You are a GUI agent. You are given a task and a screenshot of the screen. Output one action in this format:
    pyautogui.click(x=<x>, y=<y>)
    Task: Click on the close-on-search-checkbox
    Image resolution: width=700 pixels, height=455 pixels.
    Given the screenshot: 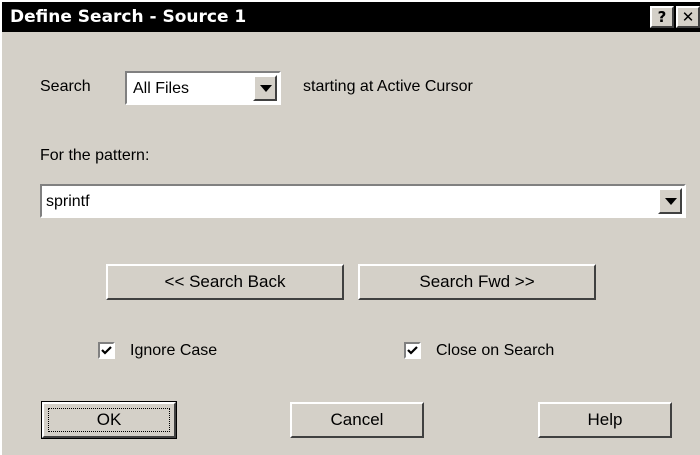 What is the action you would take?
    pyautogui.click(x=412, y=350)
    